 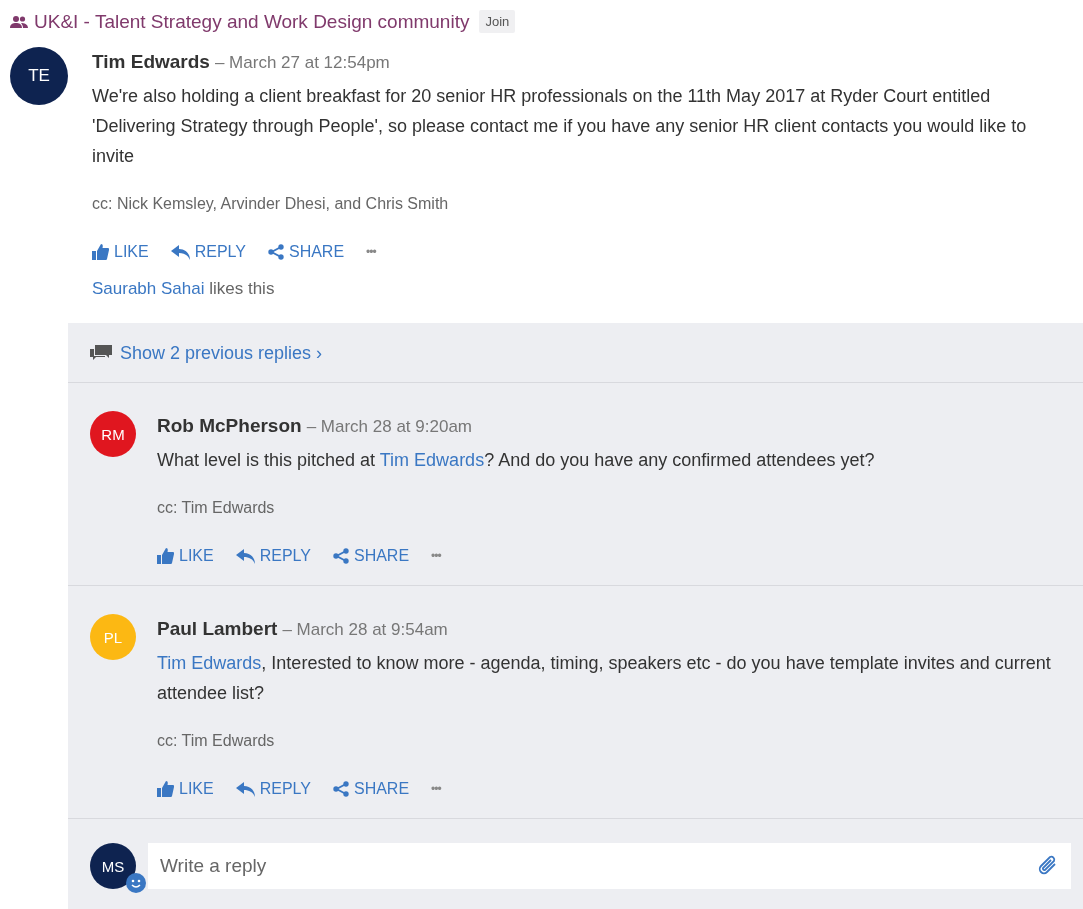 What do you see at coordinates (101, 353) in the screenshot?
I see `comments-icon` at bounding box center [101, 353].